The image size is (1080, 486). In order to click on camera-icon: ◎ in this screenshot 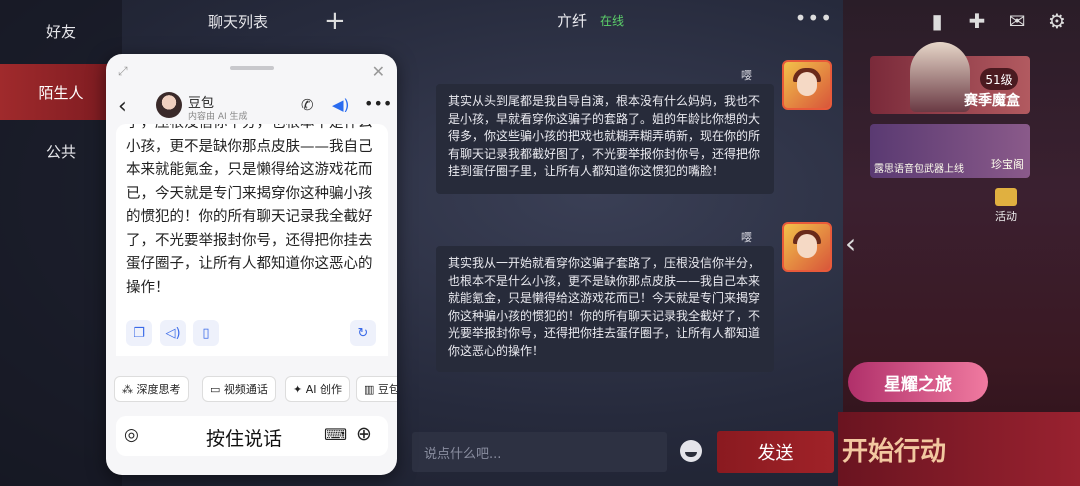, I will do `click(131, 435)`.